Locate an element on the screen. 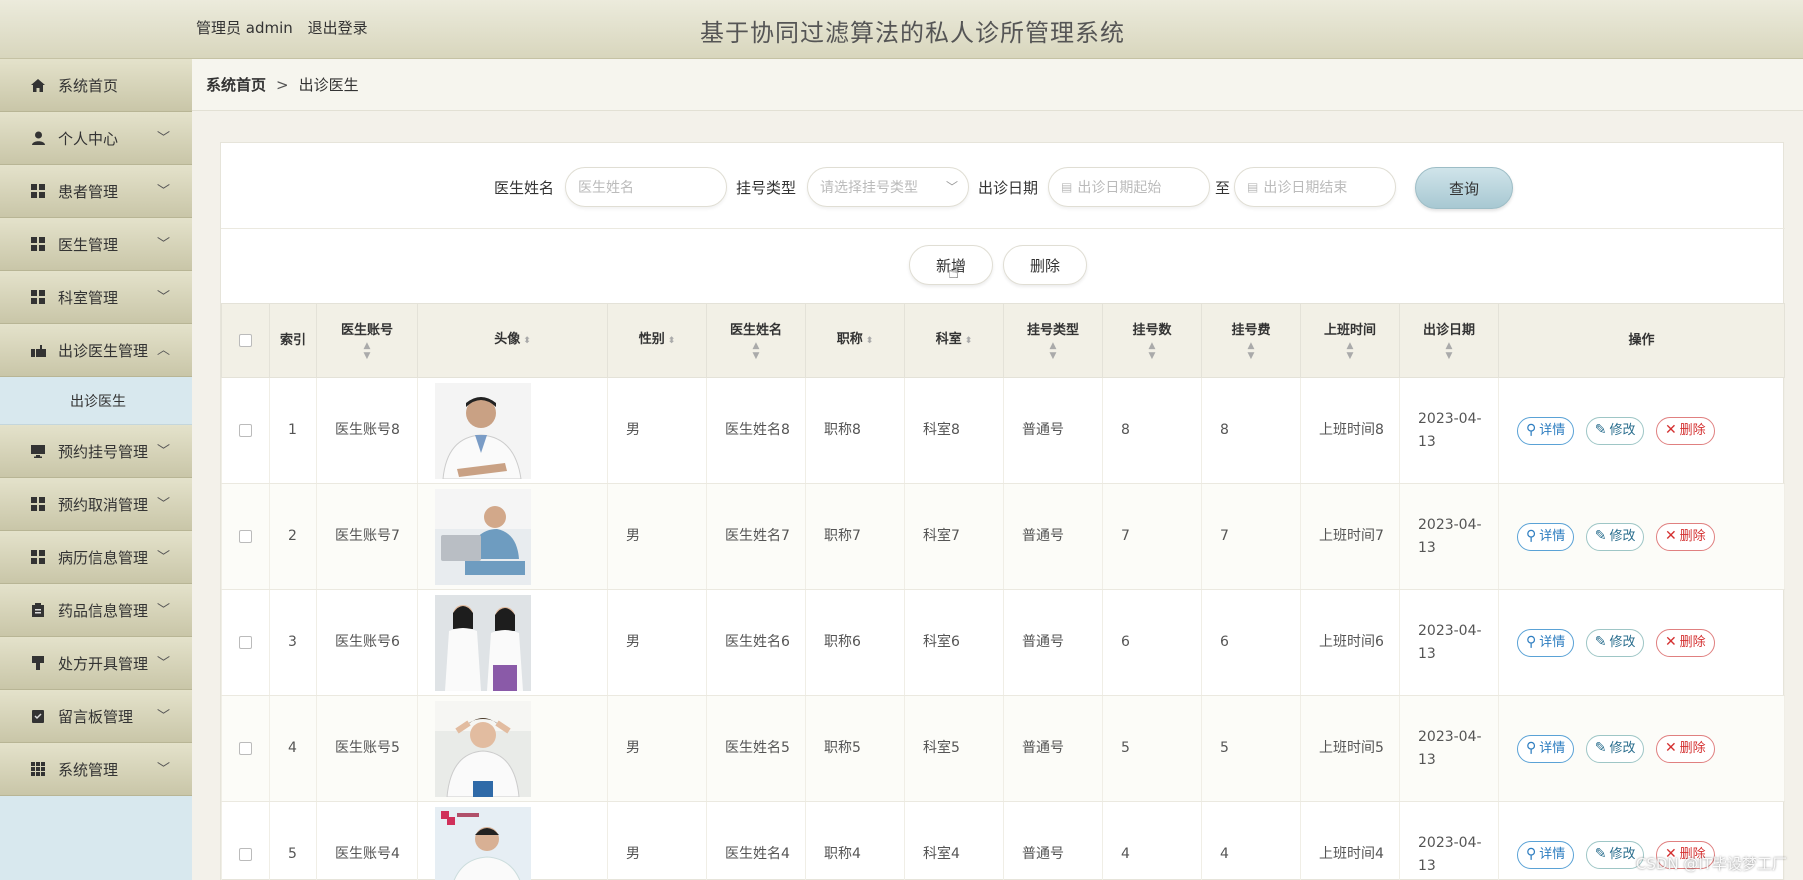  hand-icon is located at coordinates (38, 350).